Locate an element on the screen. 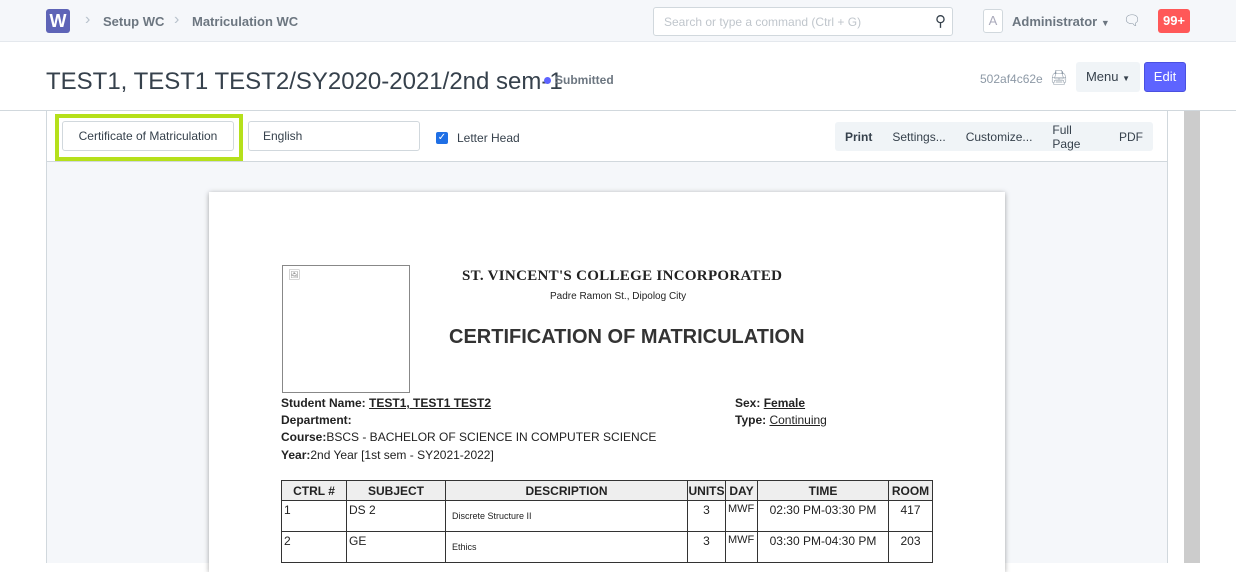 Image resolution: width=1236 pixels, height=572 pixels. cell-subject: DS 2 is located at coordinates (396, 516).